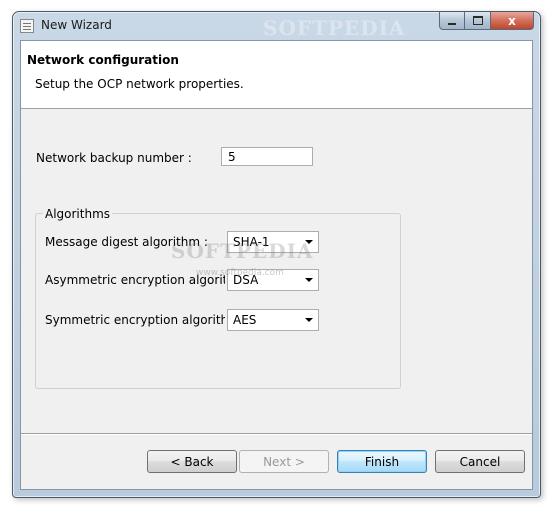  I want to click on close-icon: x, so click(512, 20).